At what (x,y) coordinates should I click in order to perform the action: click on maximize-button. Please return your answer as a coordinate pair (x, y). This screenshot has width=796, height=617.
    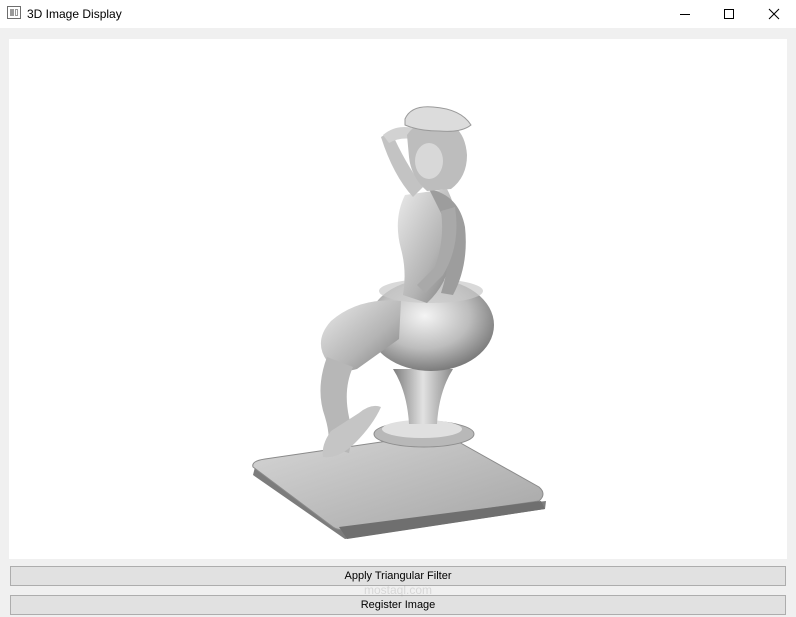
    Looking at the image, I should click on (728, 14).